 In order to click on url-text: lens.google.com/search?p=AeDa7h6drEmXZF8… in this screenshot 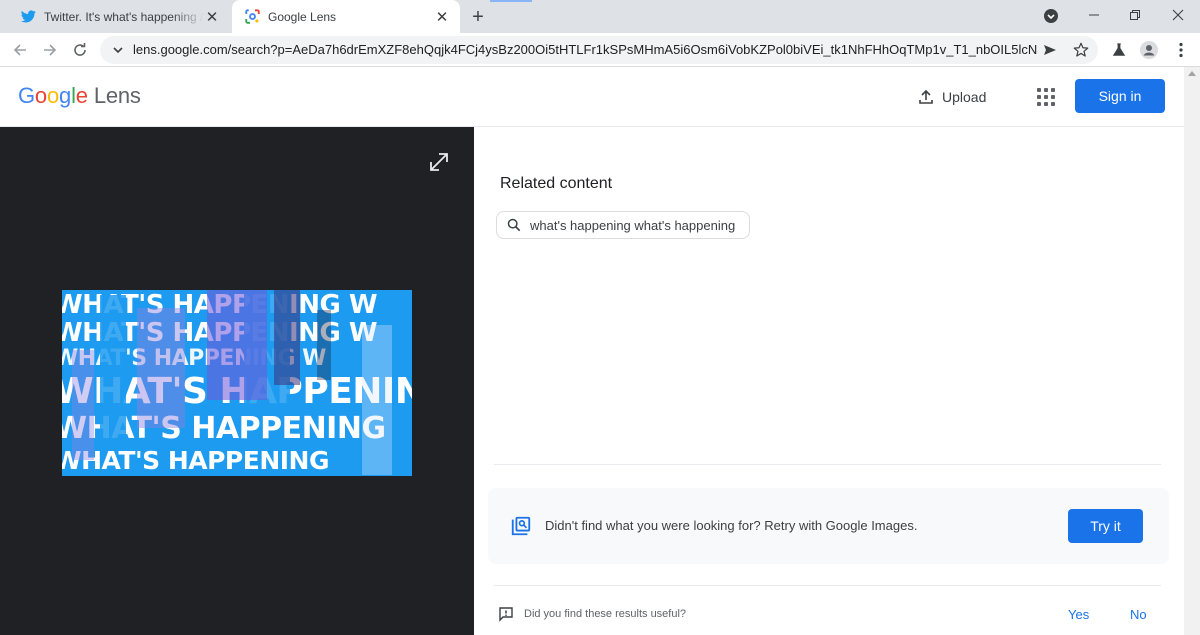, I will do `click(585, 49)`.